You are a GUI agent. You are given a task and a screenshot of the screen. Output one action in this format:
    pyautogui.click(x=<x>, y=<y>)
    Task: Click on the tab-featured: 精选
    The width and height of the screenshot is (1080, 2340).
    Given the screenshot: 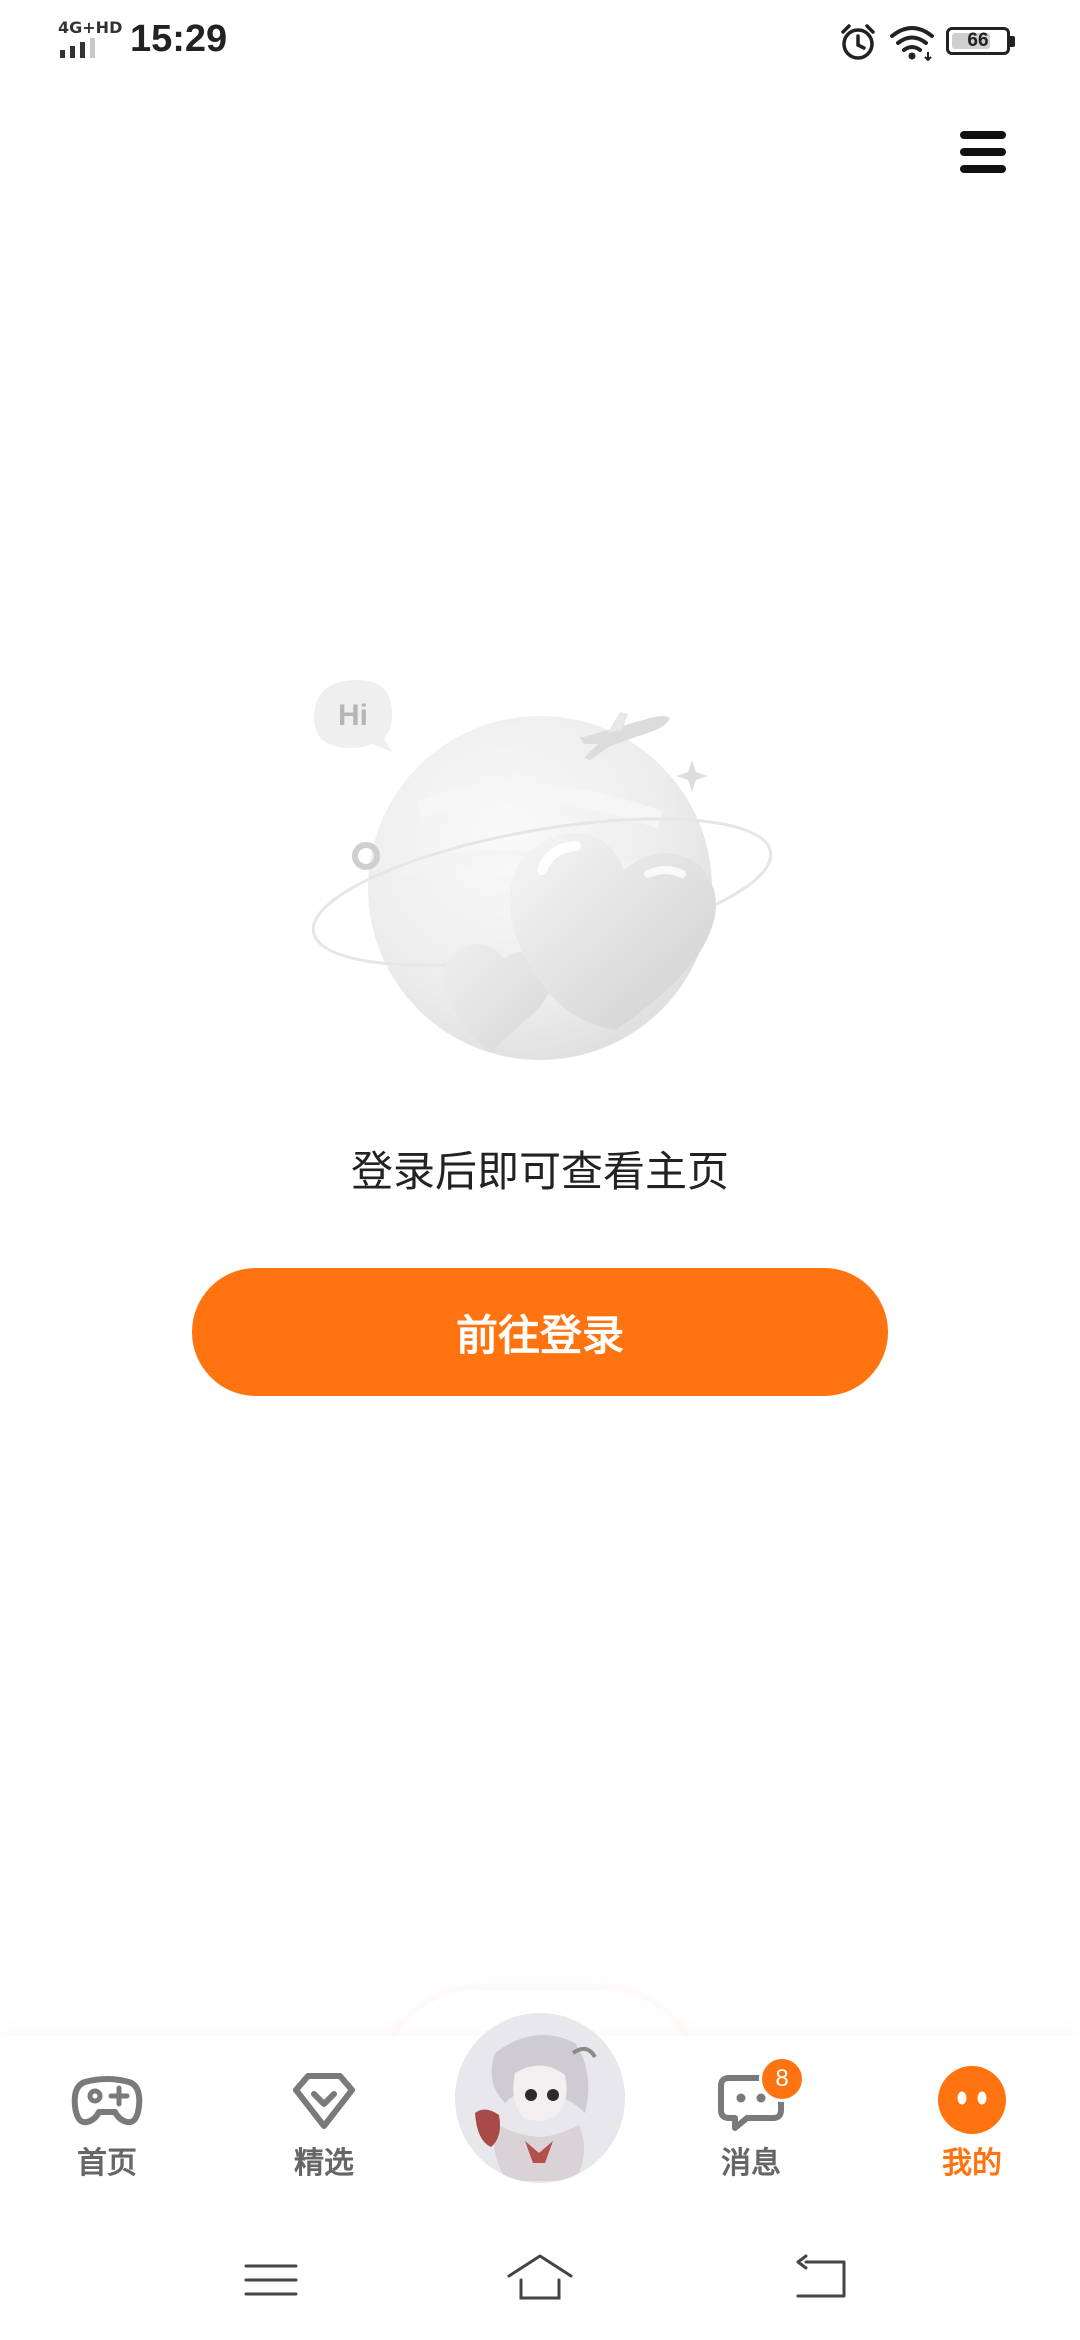 What is the action you would take?
    pyautogui.click(x=324, y=2120)
    